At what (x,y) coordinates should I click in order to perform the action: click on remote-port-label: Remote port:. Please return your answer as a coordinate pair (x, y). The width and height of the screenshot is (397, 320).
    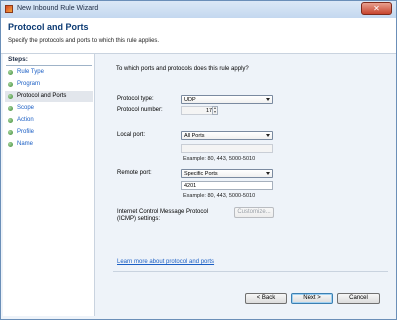
    Looking at the image, I should click on (134, 173).